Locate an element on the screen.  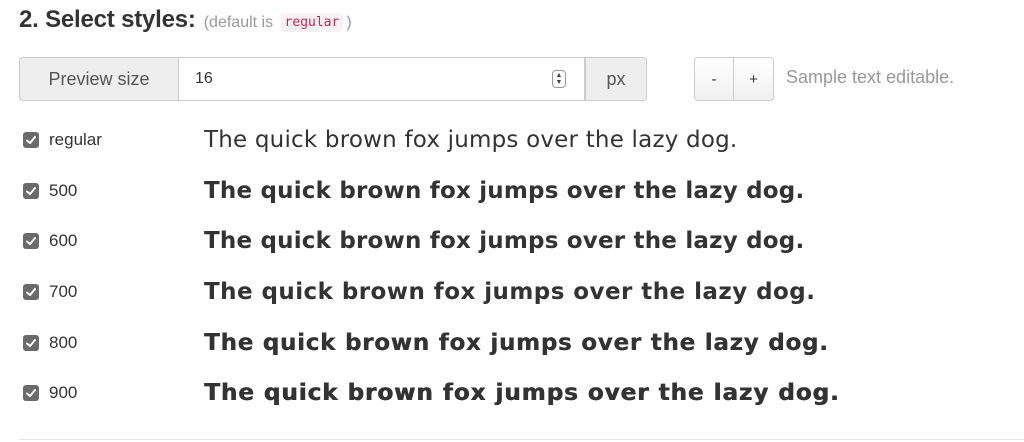
number-stepper-icon: ▲ ▼ is located at coordinates (559, 79).